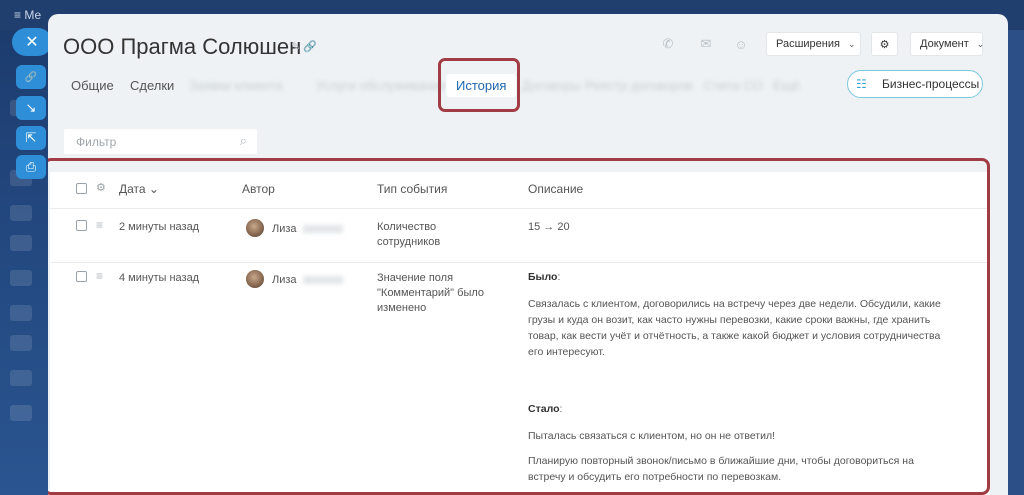 This screenshot has width=1024, height=495. What do you see at coordinates (544, 277) in the screenshot?
I see `row-description-was: Было:` at bounding box center [544, 277].